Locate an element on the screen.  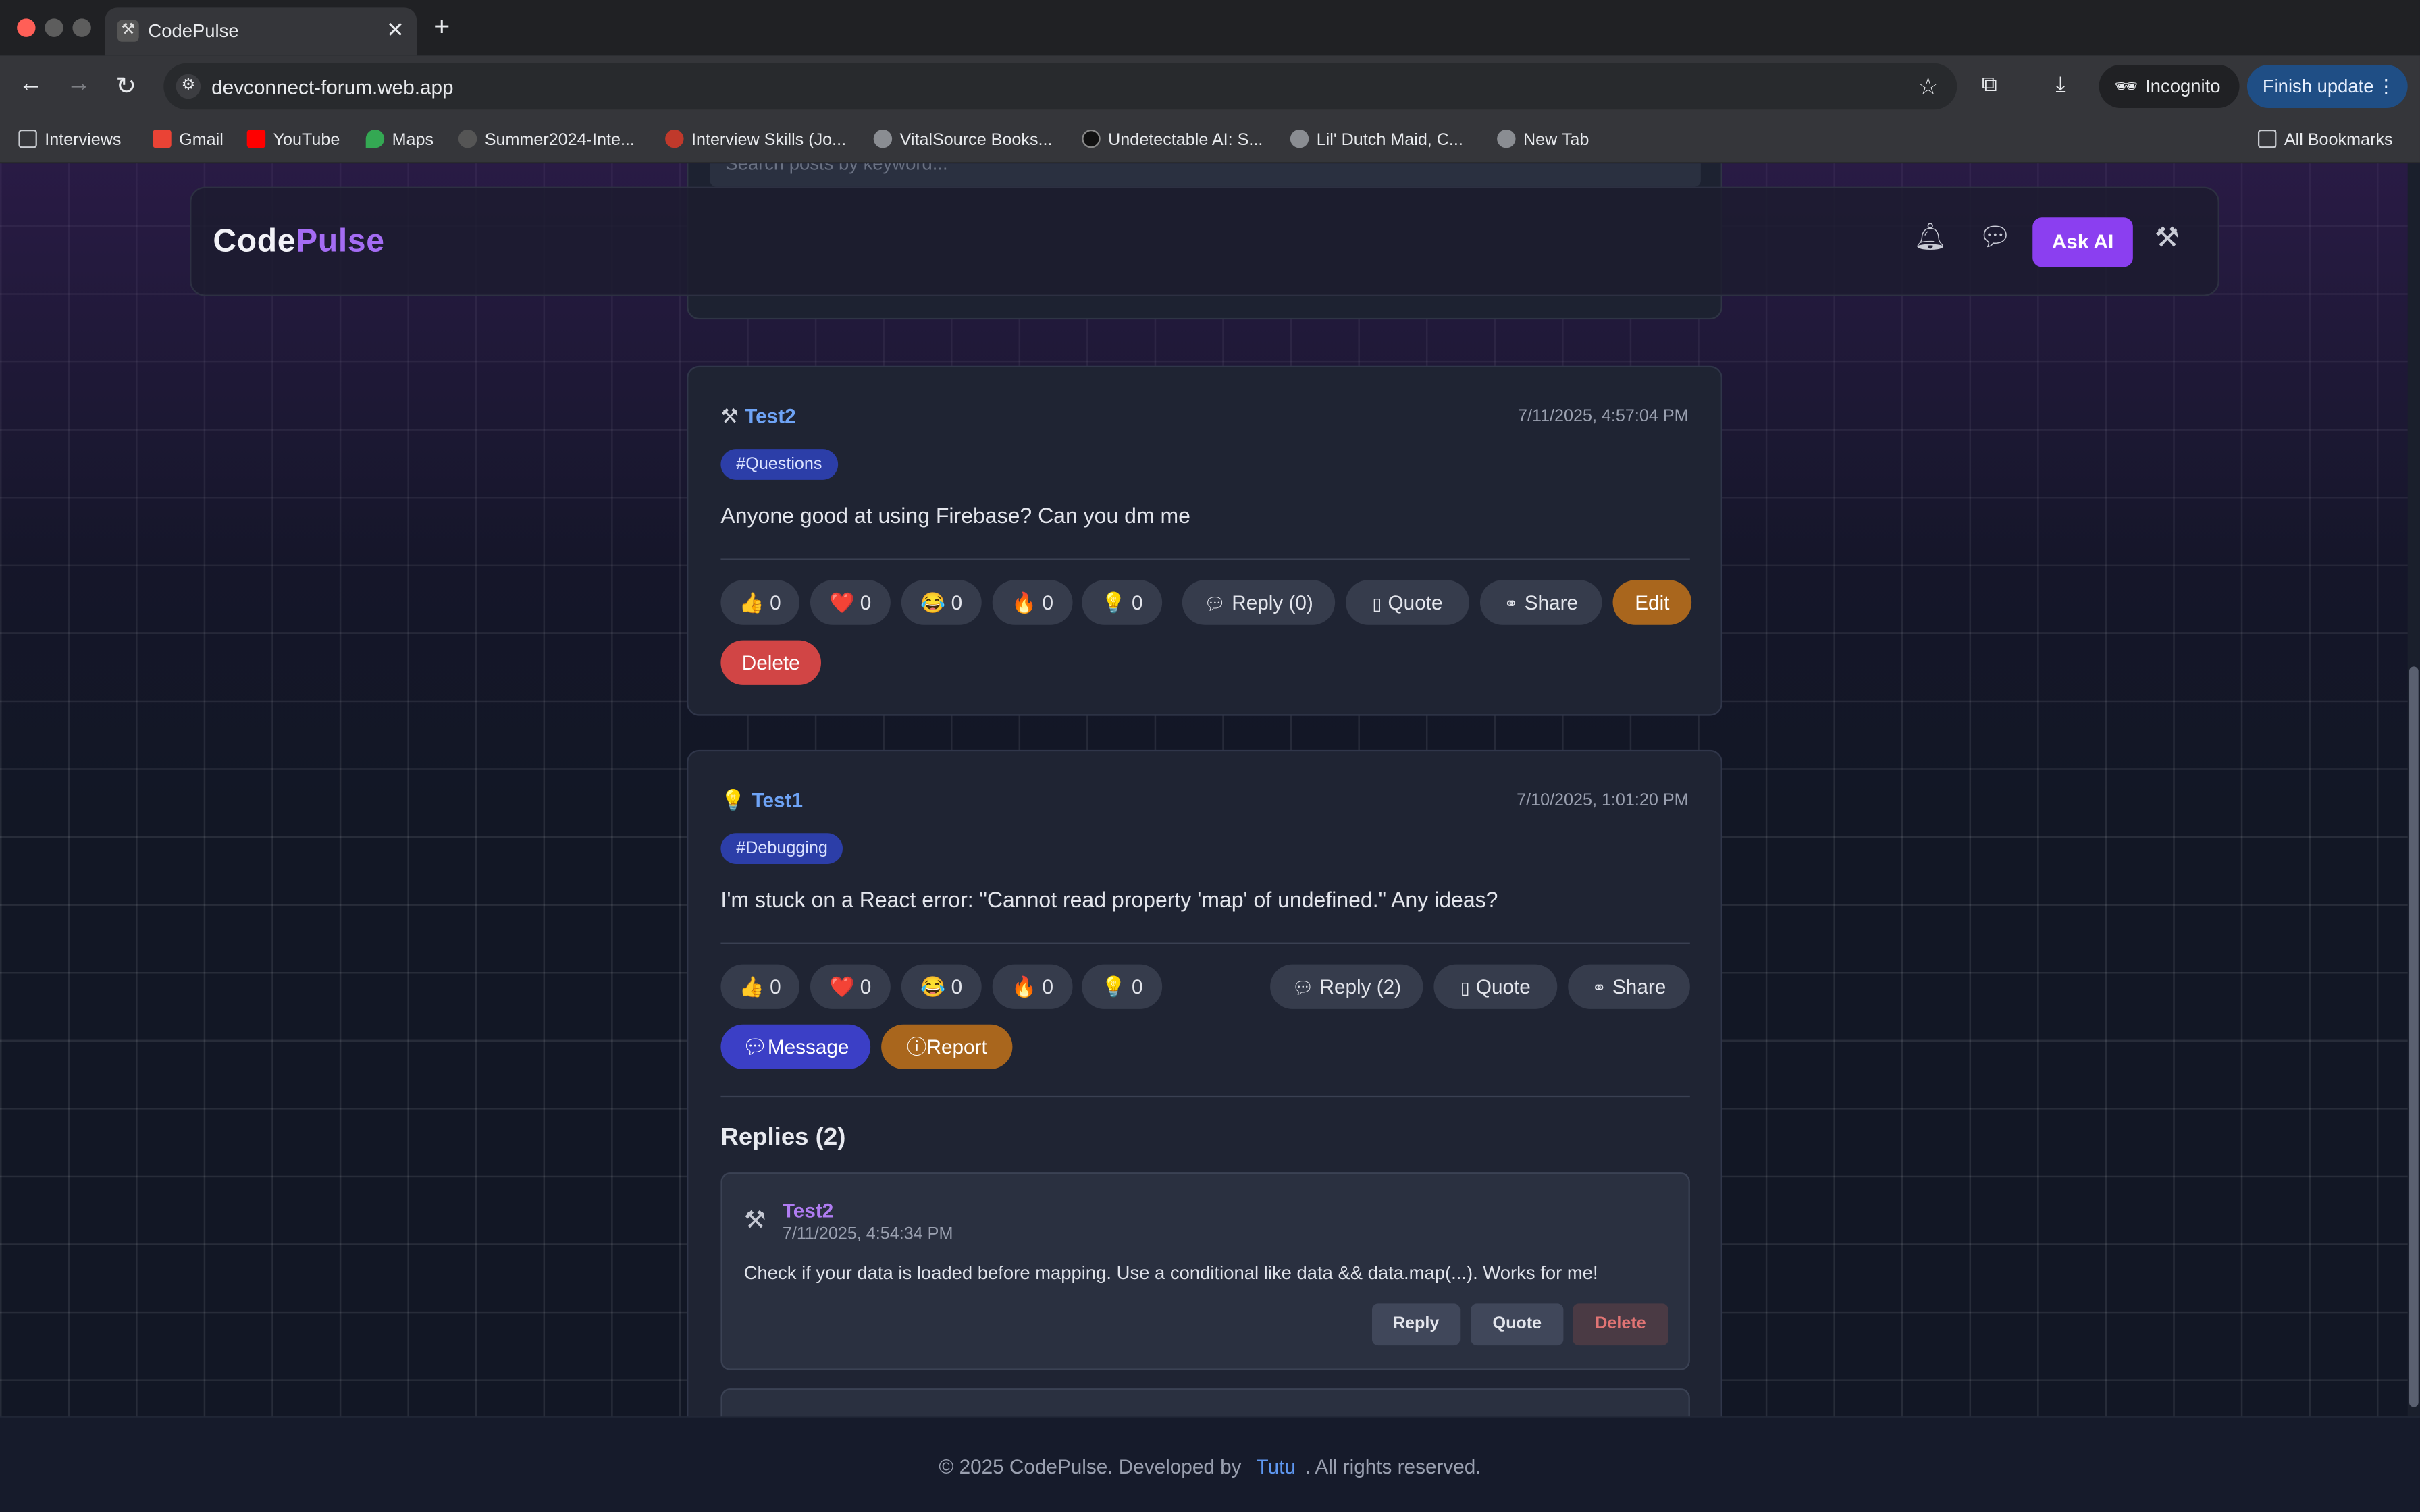
bookmark-maps: Maps is located at coordinates (399, 139).